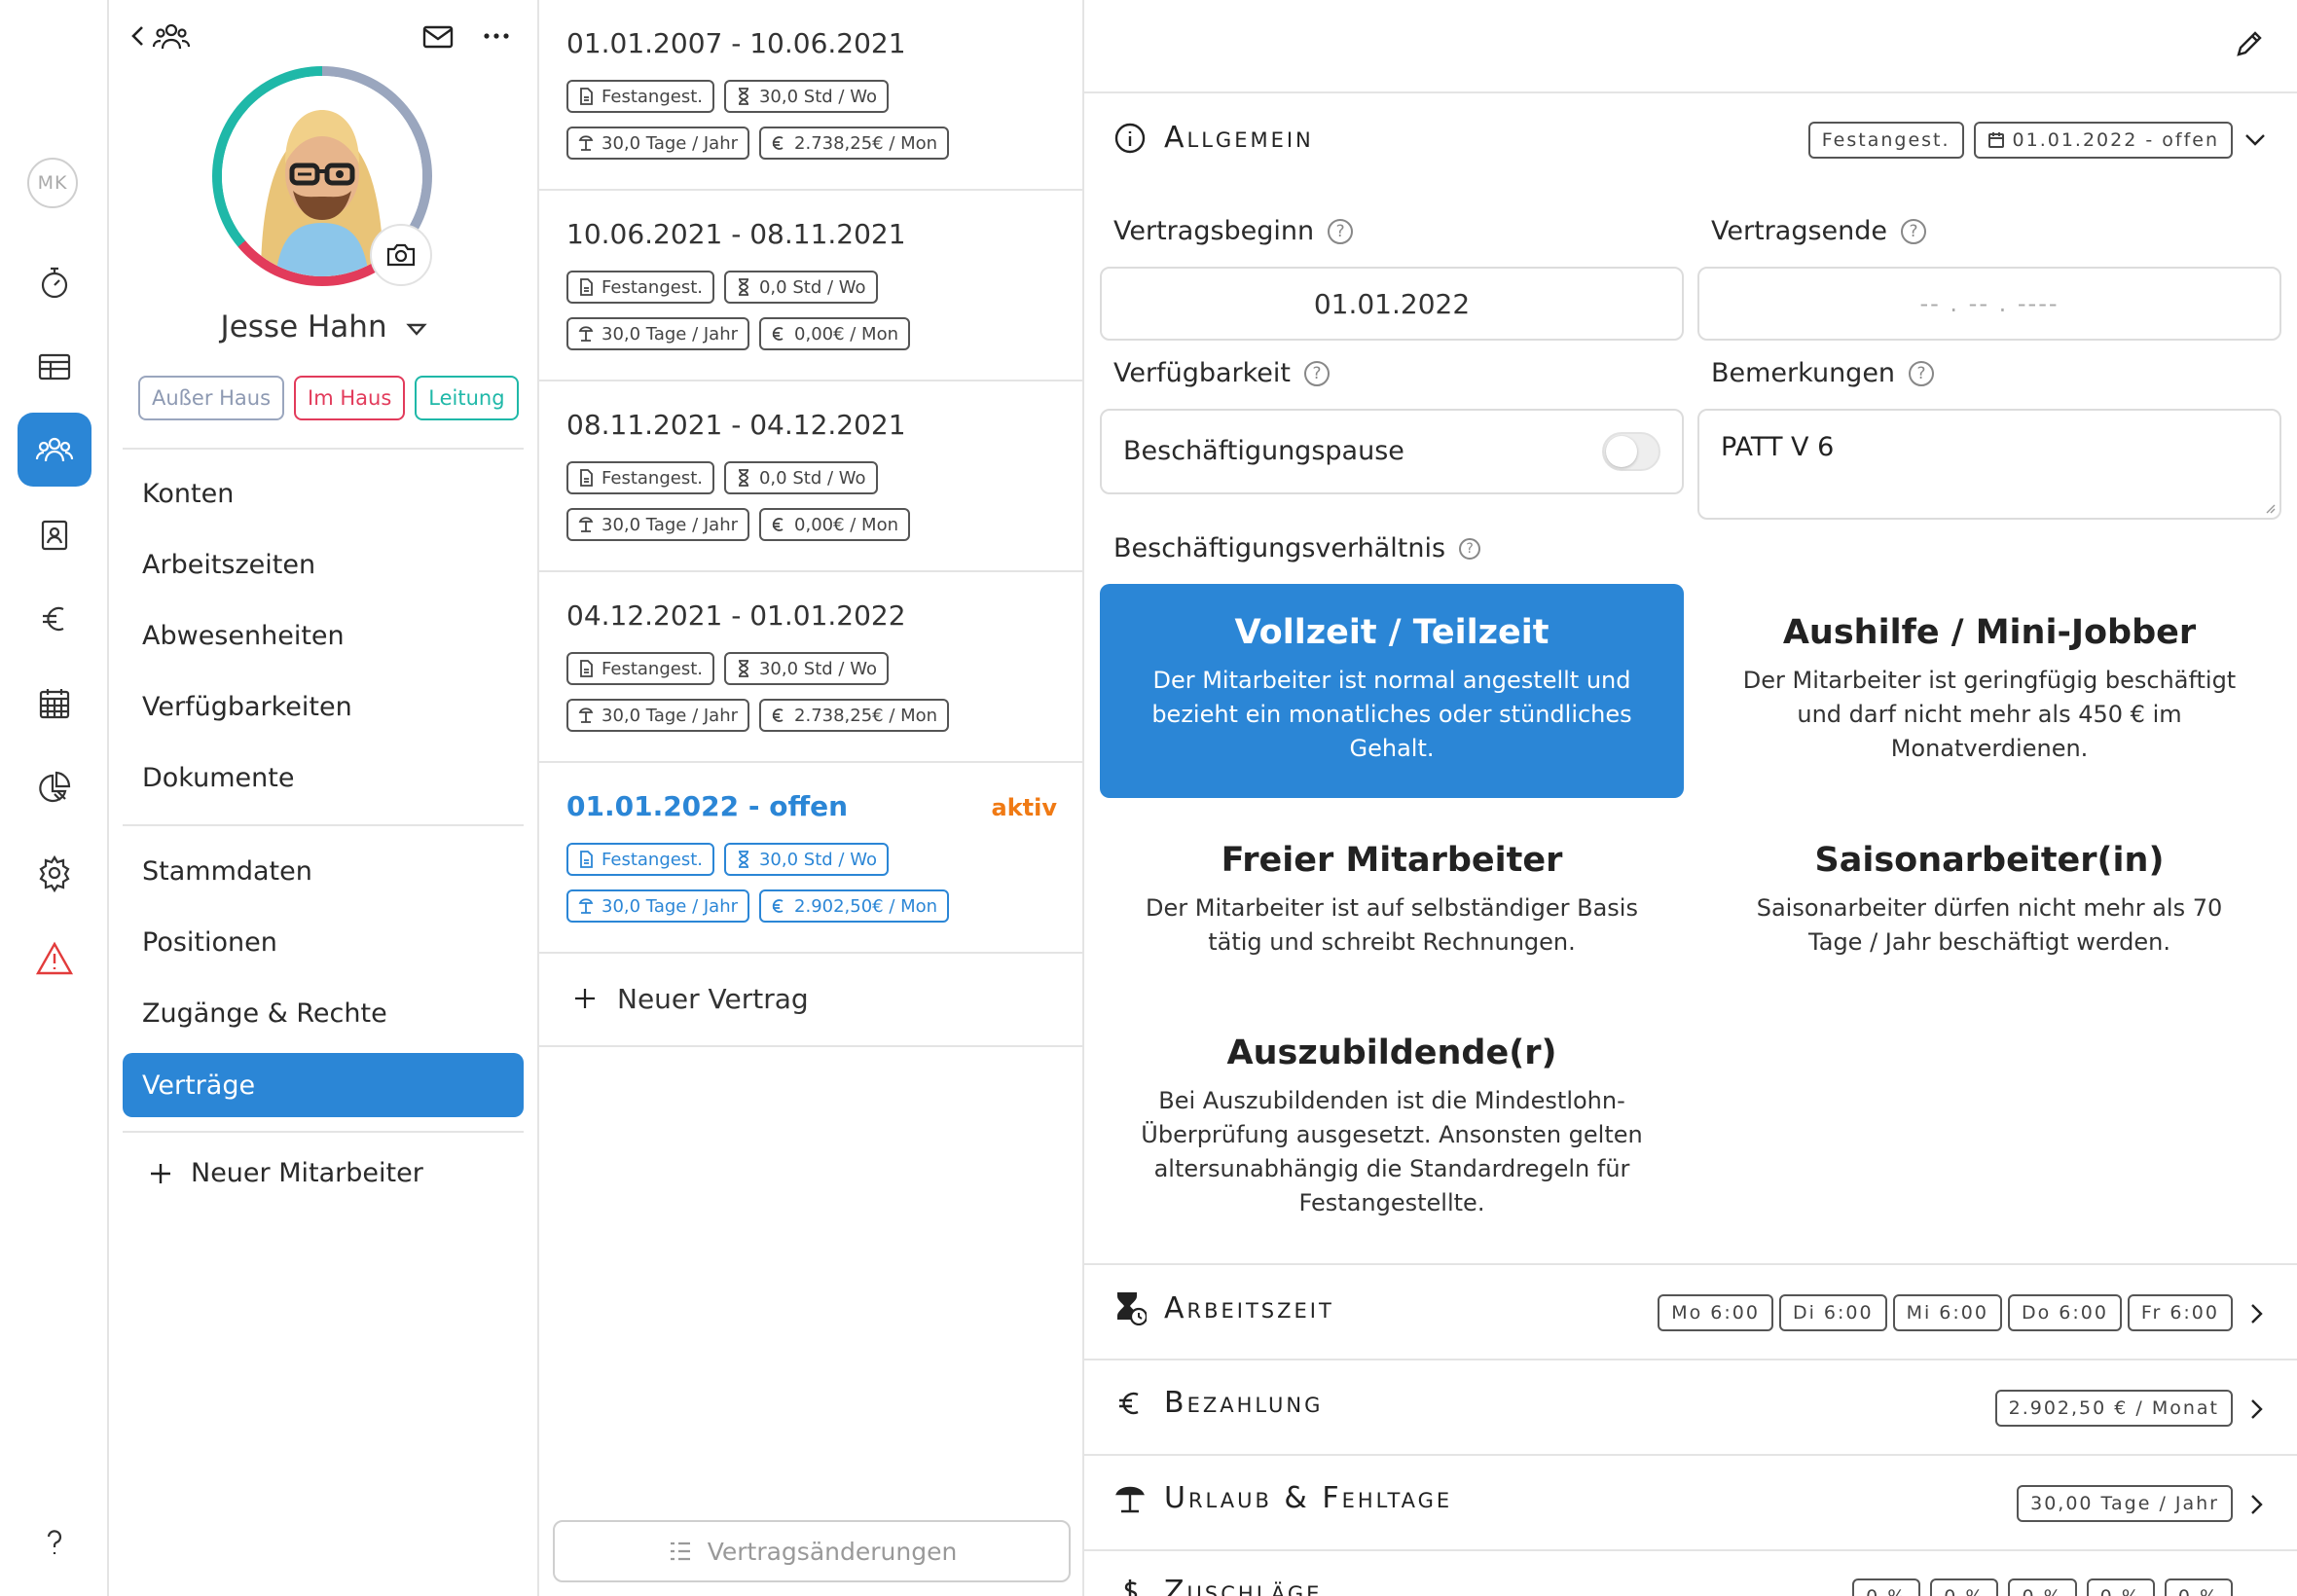  Describe the element at coordinates (324, 327) in the screenshot. I see `employee-name: Jesse Hahn` at that location.